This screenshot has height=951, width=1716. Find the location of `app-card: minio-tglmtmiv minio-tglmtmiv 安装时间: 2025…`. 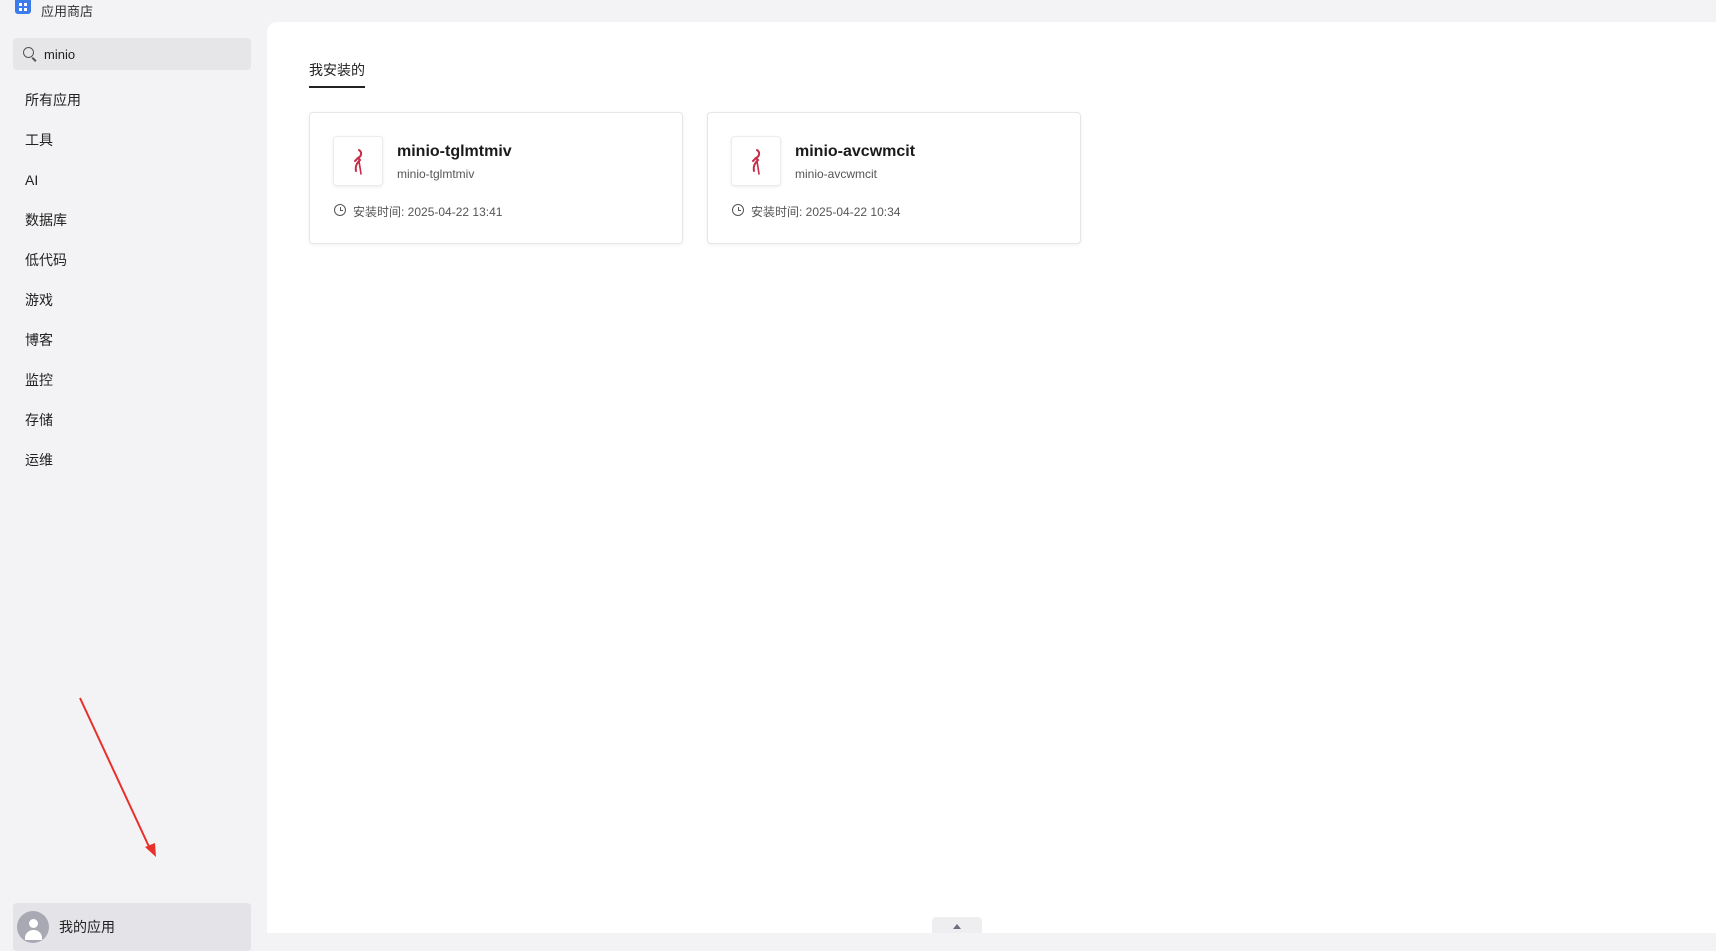

app-card: minio-tglmtmiv minio-tglmtmiv 安装时间: 2025… is located at coordinates (496, 178).